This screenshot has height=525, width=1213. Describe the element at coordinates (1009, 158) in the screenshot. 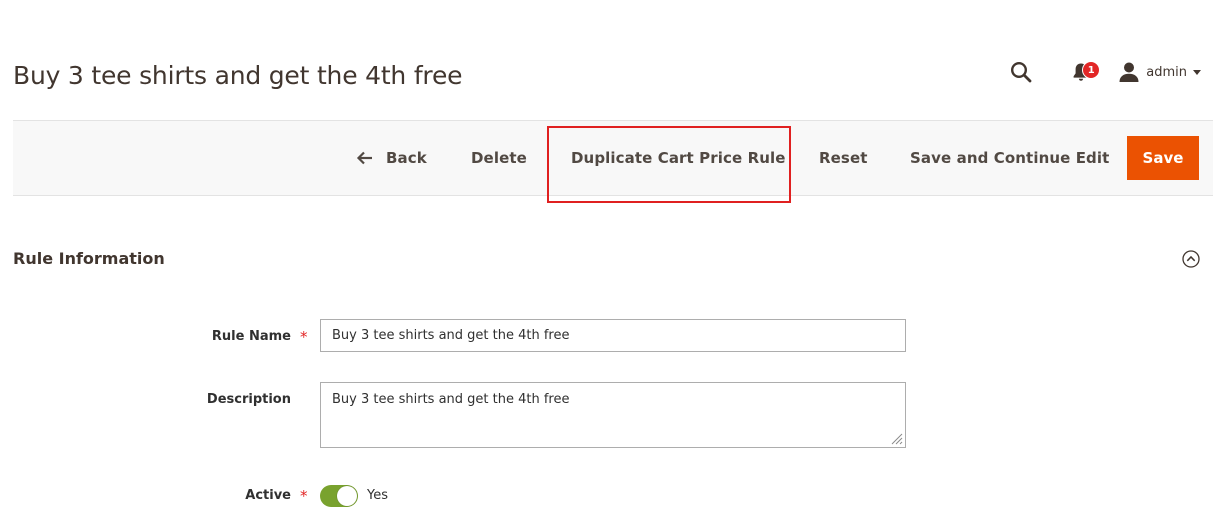

I see `save-and-continue-button: Save and Continue Edit` at that location.